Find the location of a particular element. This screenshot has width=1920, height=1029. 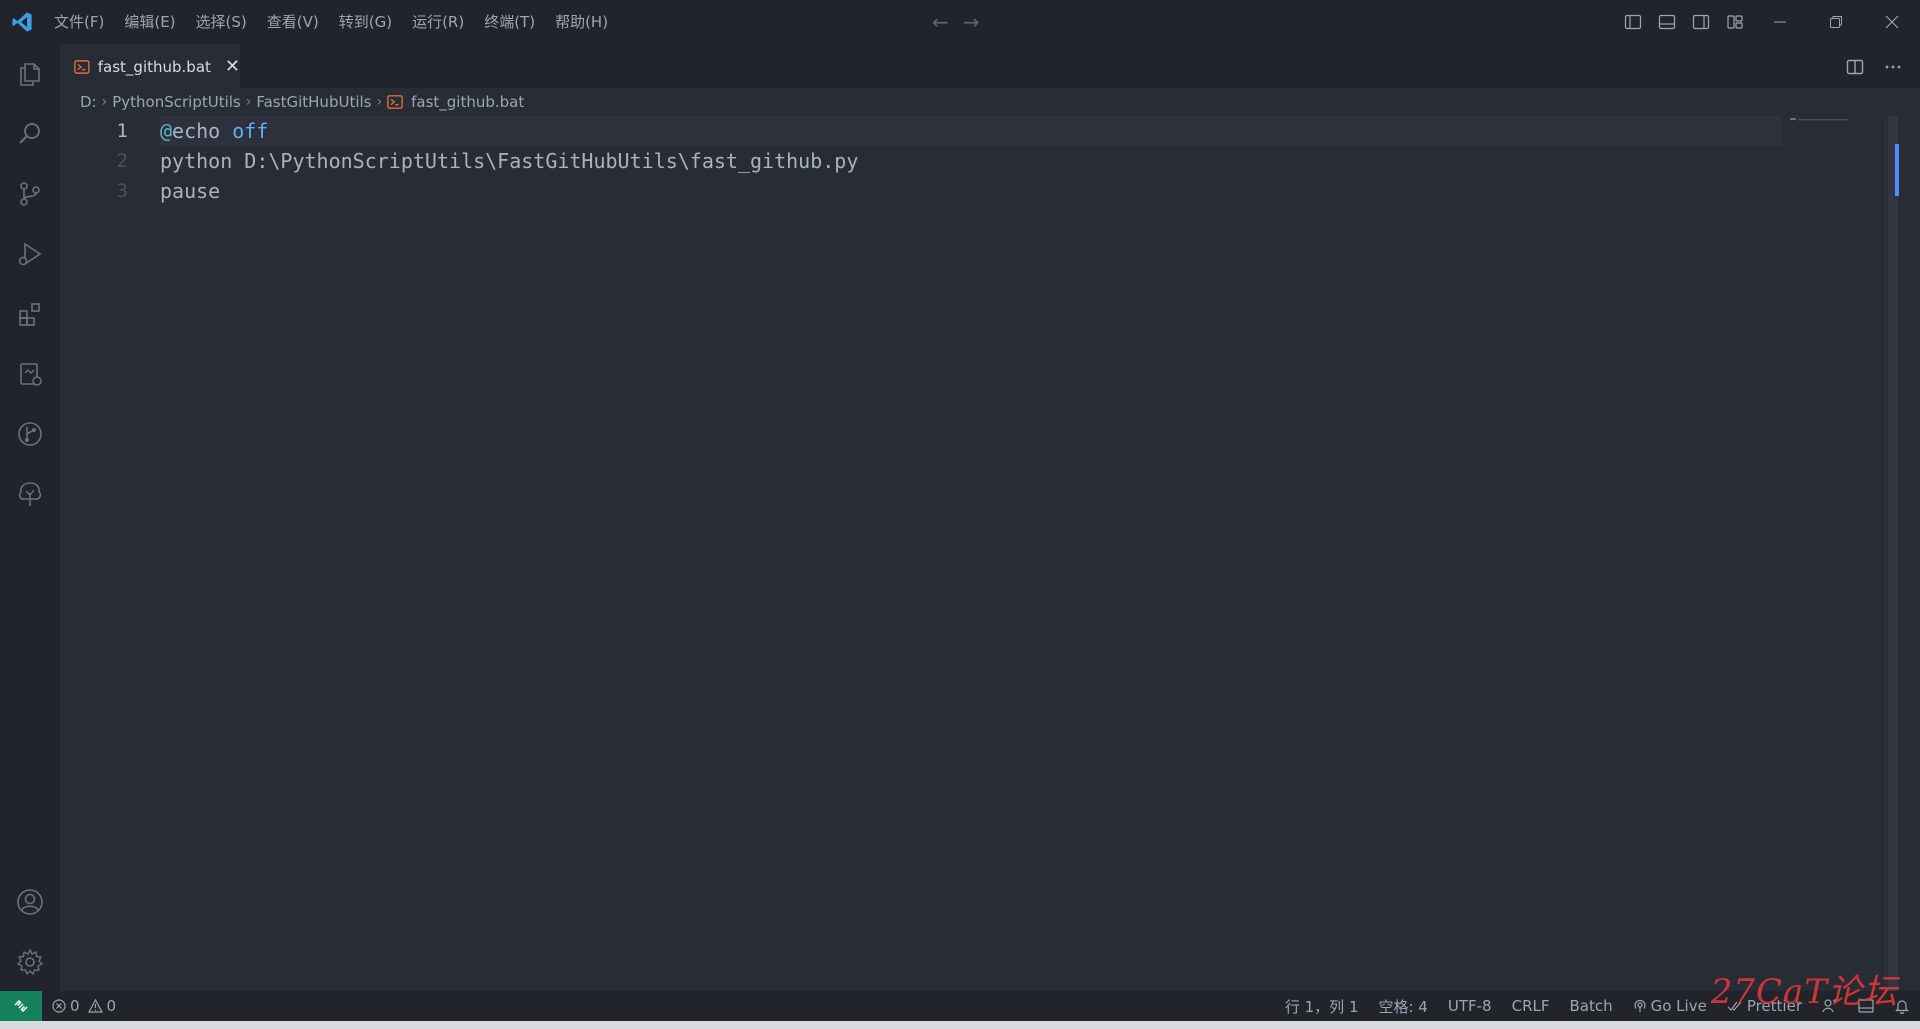

vscode-logo-icon is located at coordinates (22, 22).